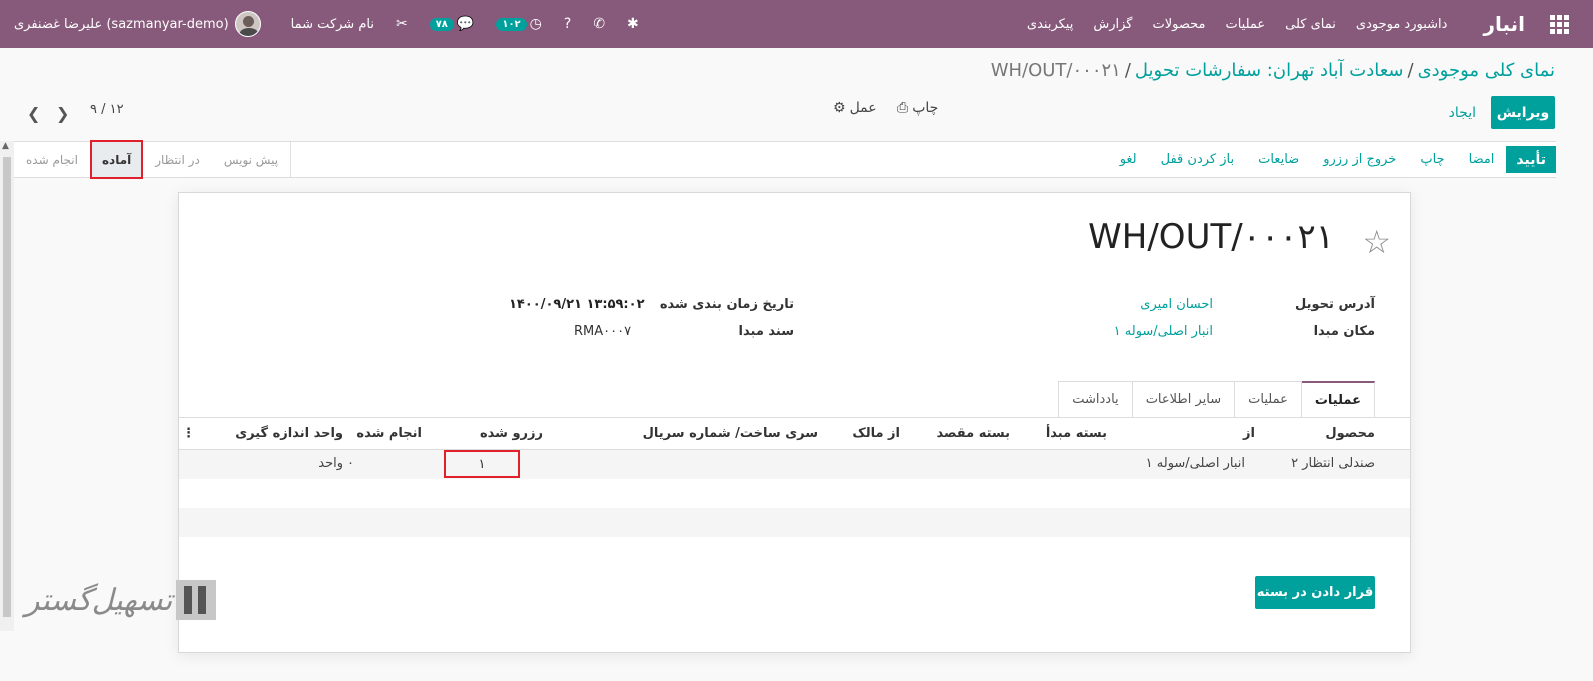 Image resolution: width=1593 pixels, height=681 pixels. What do you see at coordinates (350, 463) in the screenshot?
I see `row-done: ۰` at bounding box center [350, 463].